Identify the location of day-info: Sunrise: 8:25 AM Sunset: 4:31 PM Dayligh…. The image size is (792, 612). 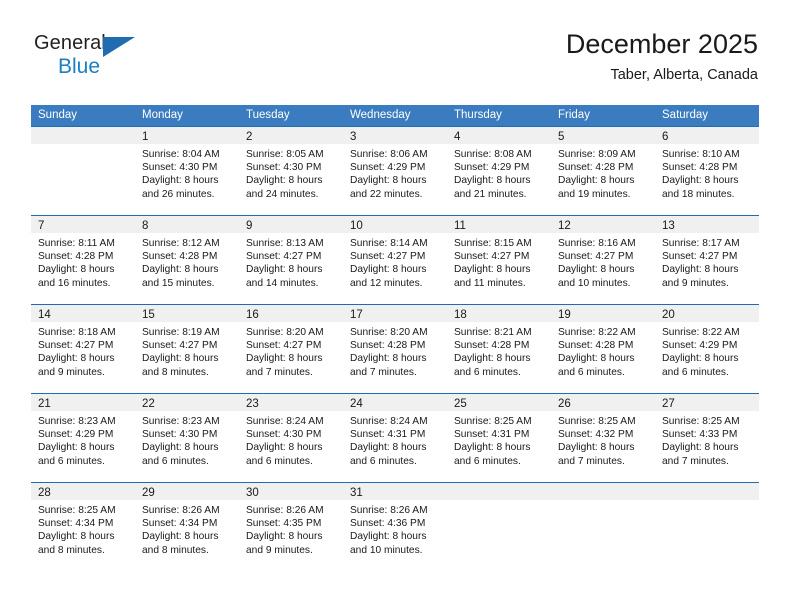
(499, 439).